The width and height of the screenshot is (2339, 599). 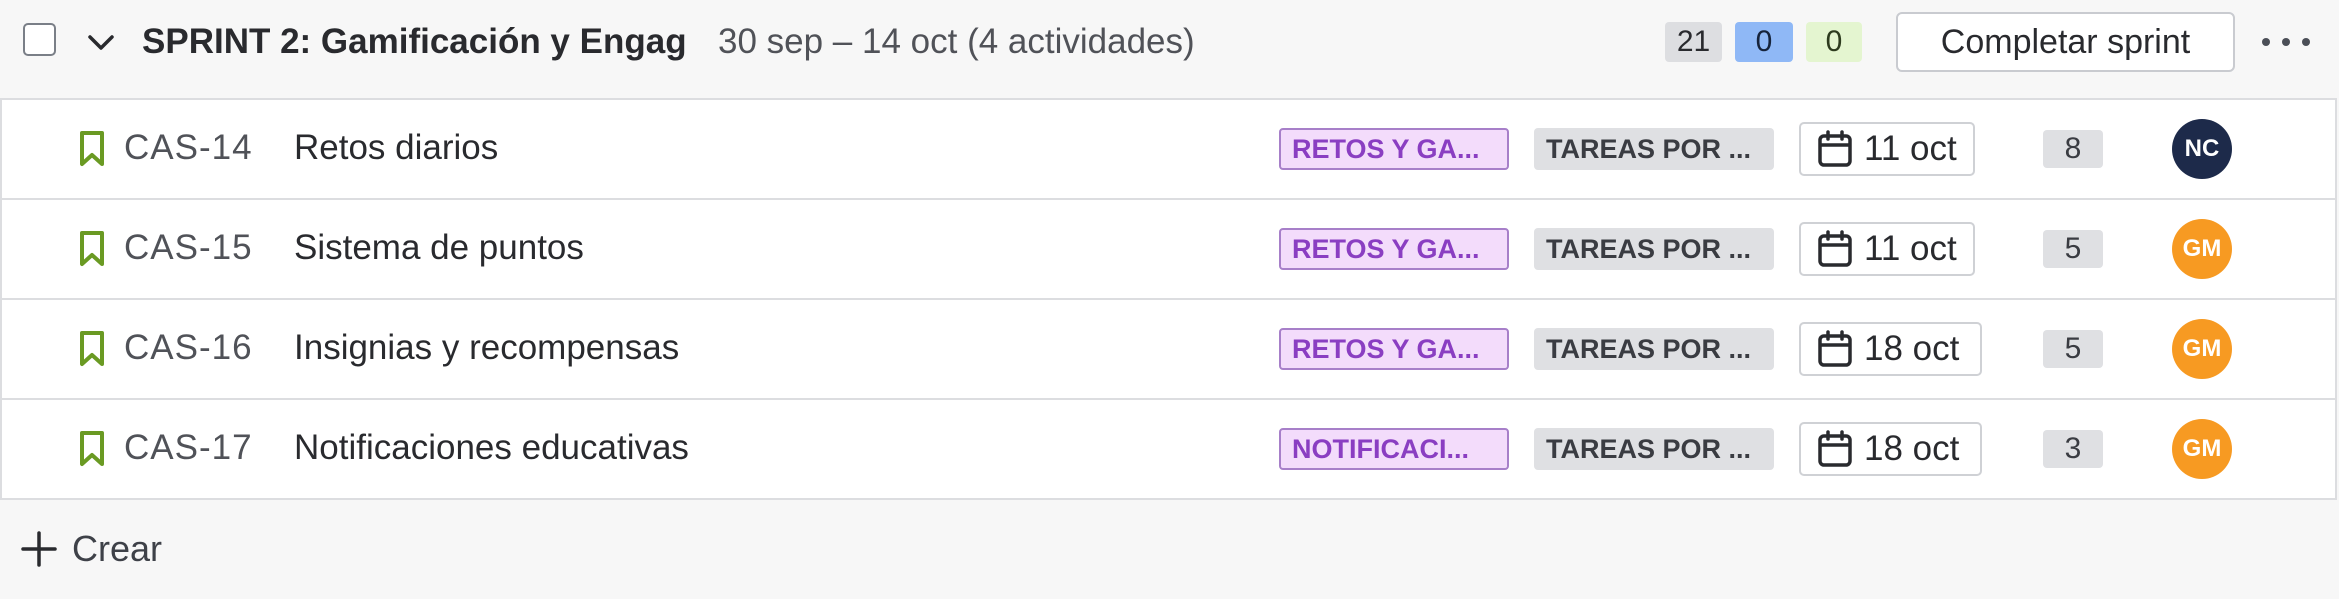 What do you see at coordinates (2073, 449) in the screenshot?
I see `story-points-badge: 3` at bounding box center [2073, 449].